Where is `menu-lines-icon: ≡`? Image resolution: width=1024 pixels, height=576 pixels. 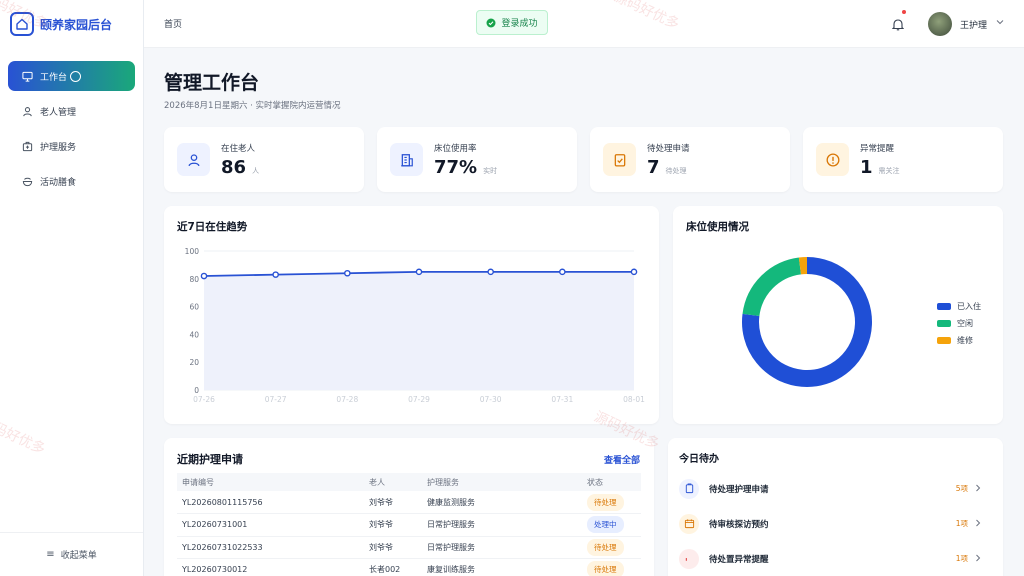 menu-lines-icon: ≡ is located at coordinates (50, 554).